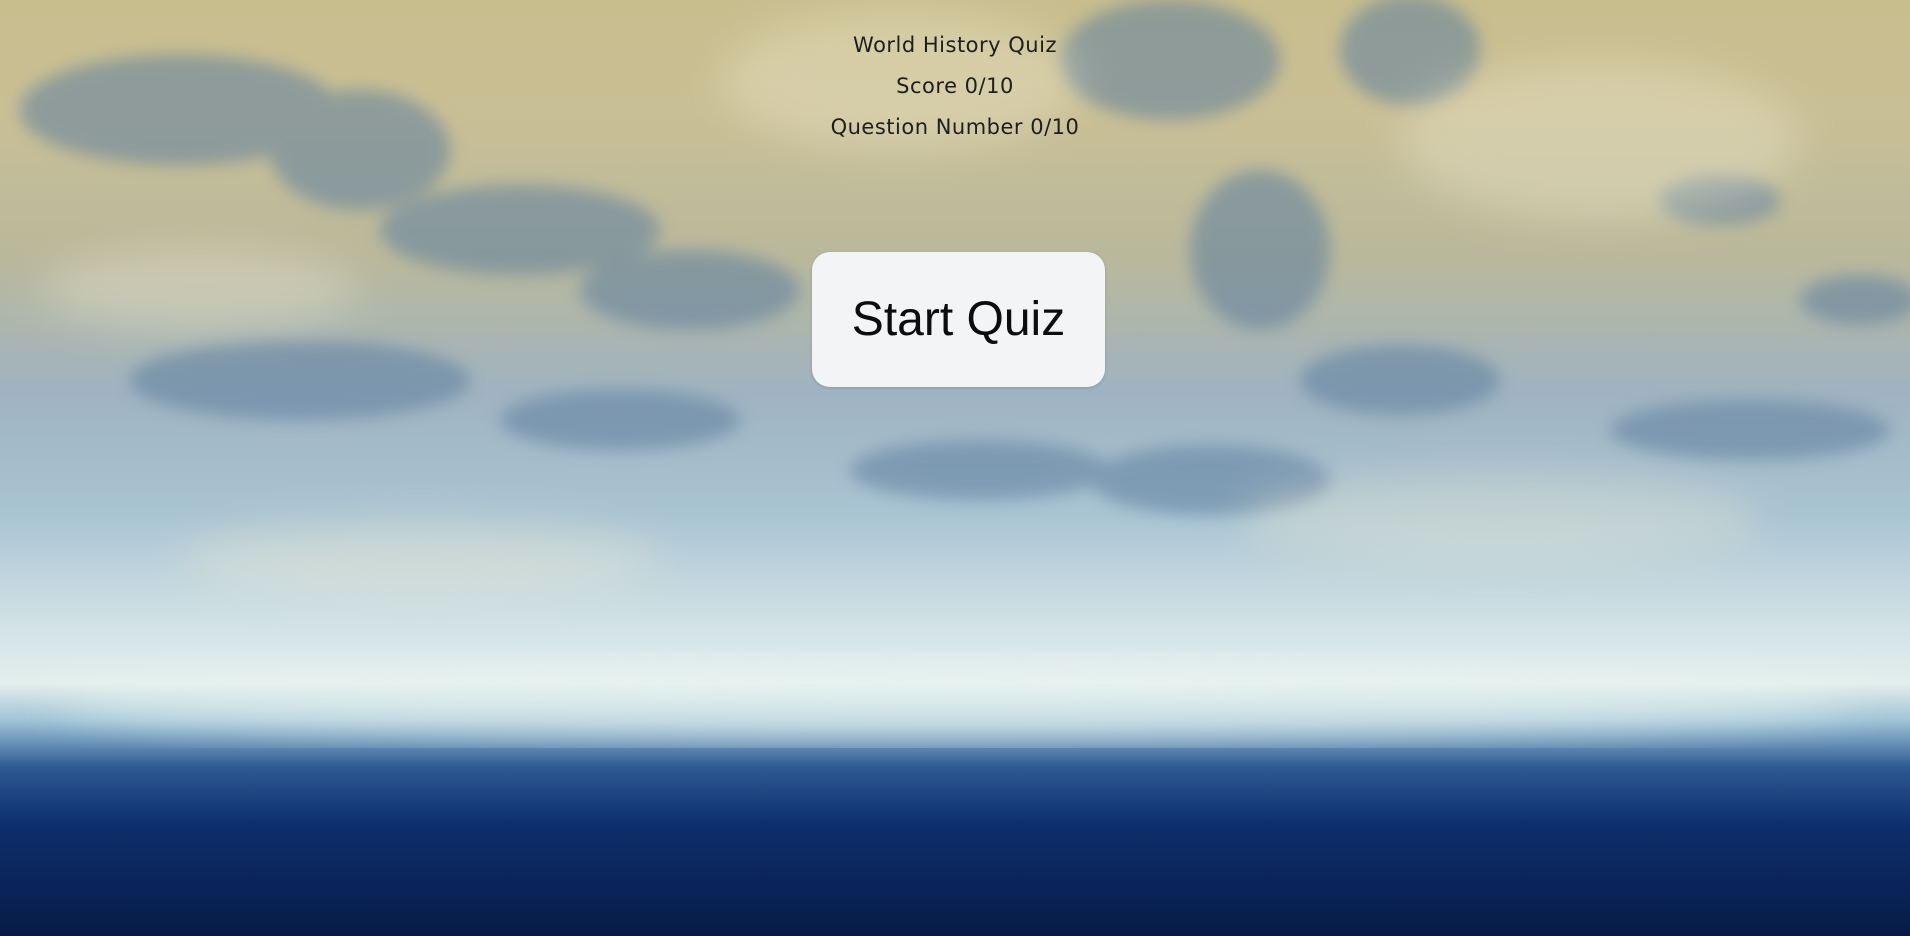 This screenshot has height=936, width=1910. Describe the element at coordinates (955, 127) in the screenshot. I see `question-number-display: Question Number 0/10` at that location.